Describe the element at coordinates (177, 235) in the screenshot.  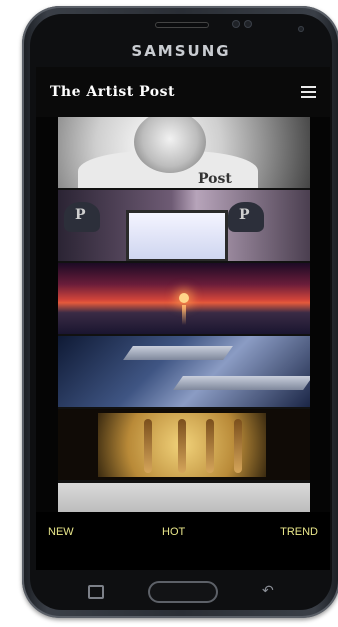
I see `laptop-screen` at that location.